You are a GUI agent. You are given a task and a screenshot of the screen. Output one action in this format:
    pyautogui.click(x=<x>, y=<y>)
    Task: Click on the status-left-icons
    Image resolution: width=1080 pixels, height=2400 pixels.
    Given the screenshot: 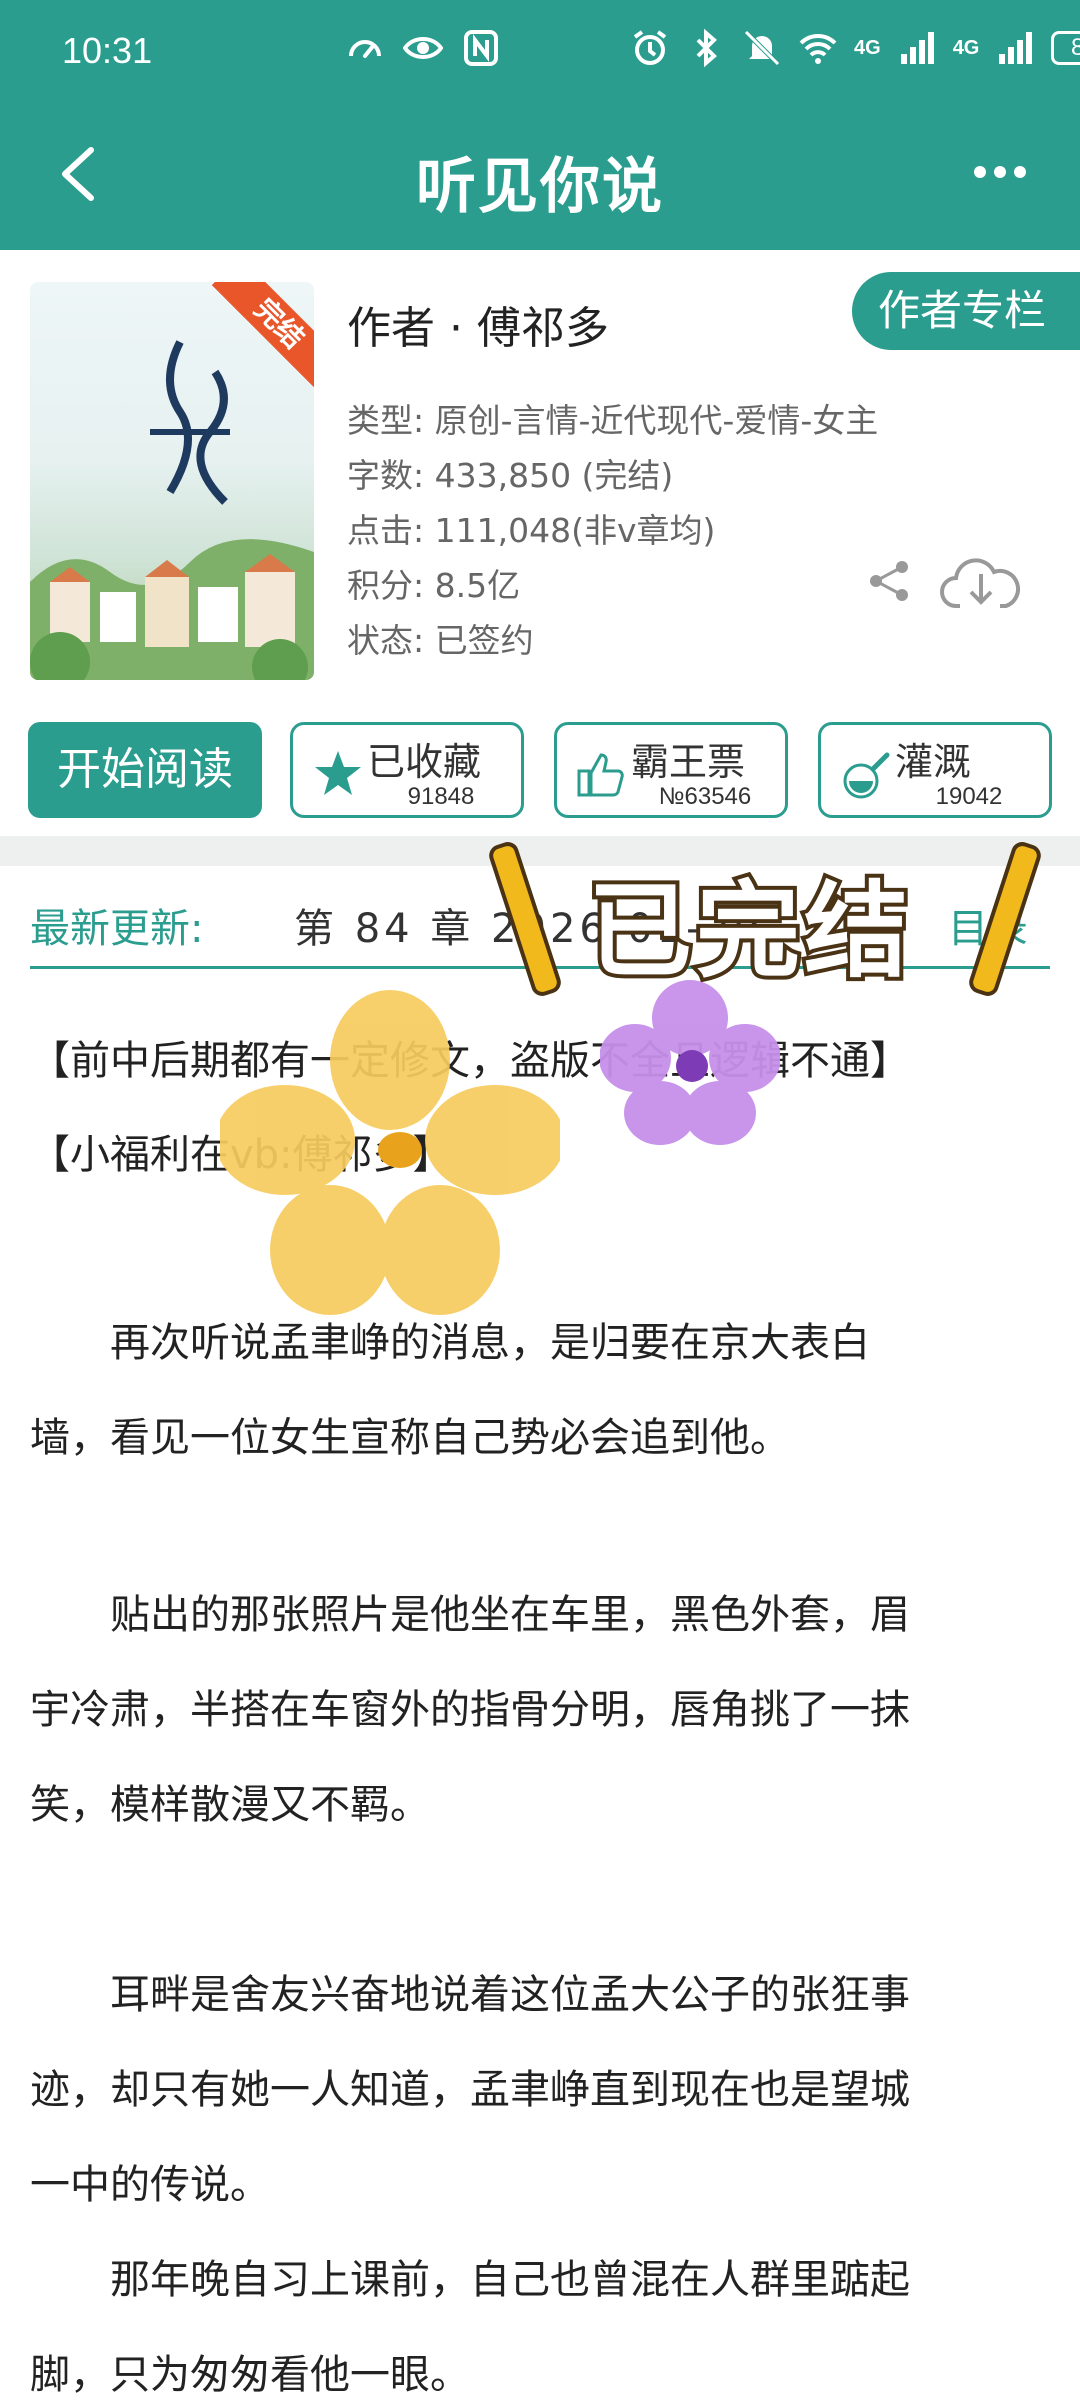 What is the action you would take?
    pyautogui.click(x=423, y=48)
    